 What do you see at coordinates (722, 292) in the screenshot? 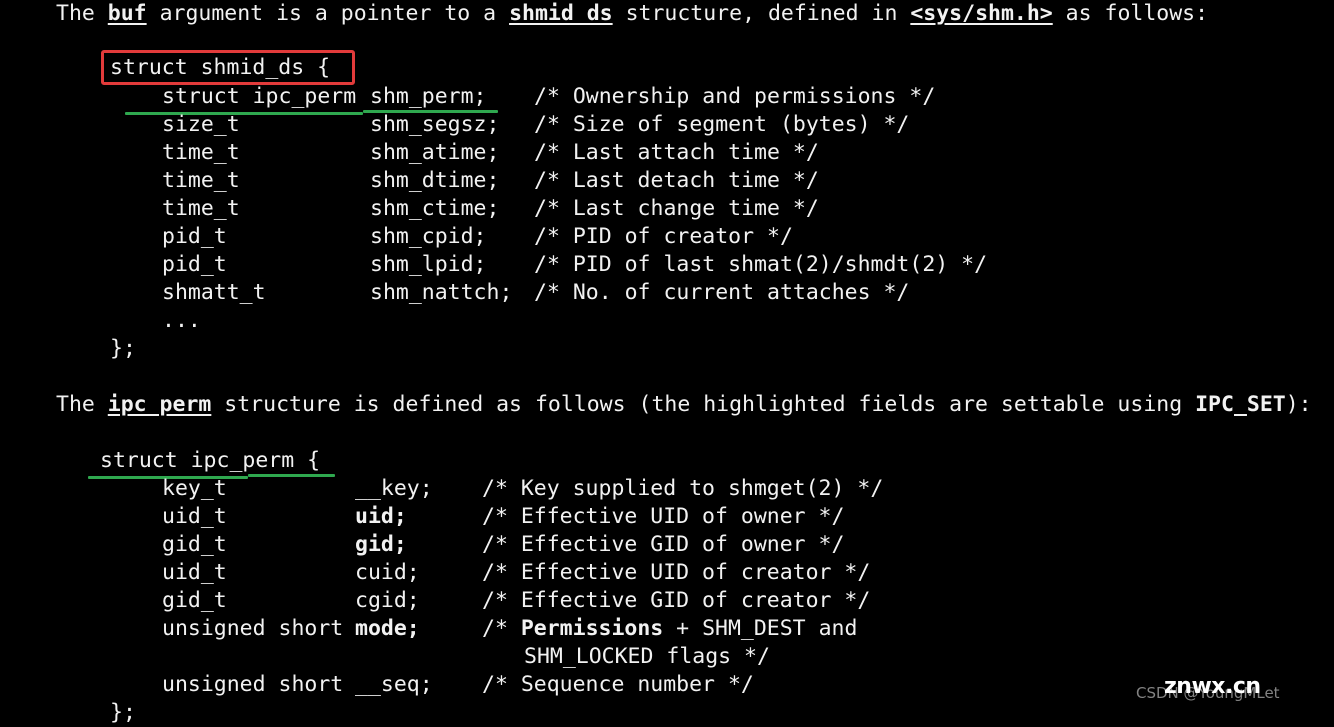
I see `shmid-field-comment-7: /* No. of current attaches */` at bounding box center [722, 292].